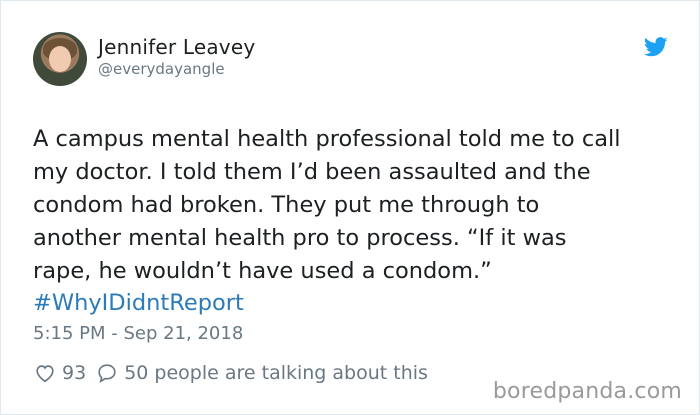 The height and width of the screenshot is (415, 700). Describe the element at coordinates (138, 303) in the screenshot. I see `hashtag-link: #WhyIDidntReport` at that location.